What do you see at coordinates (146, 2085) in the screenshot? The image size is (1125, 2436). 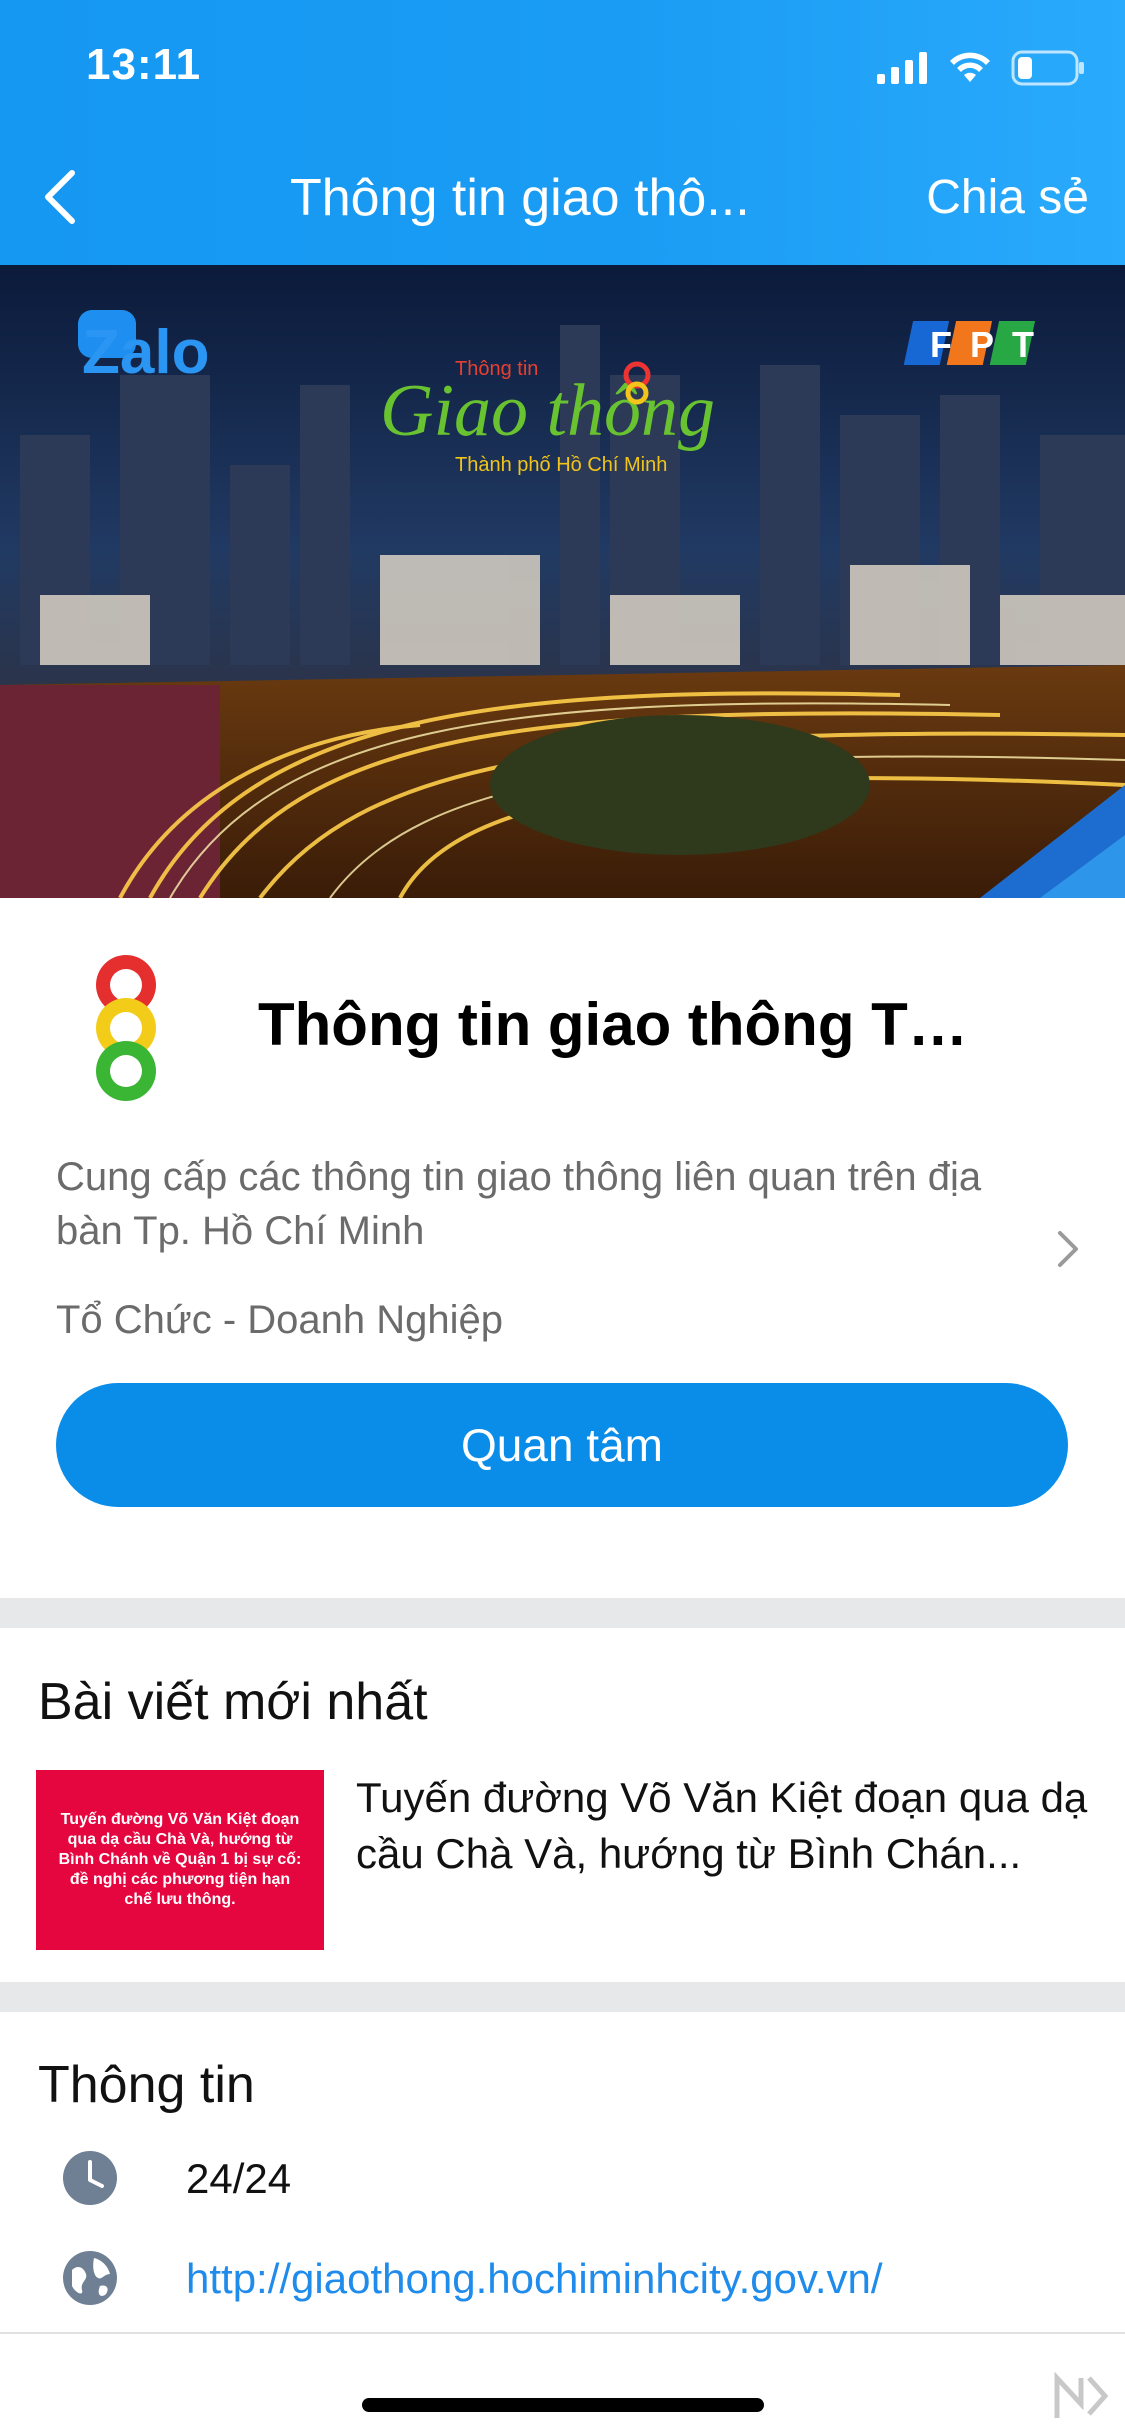 I see `info-title: Thông tin` at bounding box center [146, 2085].